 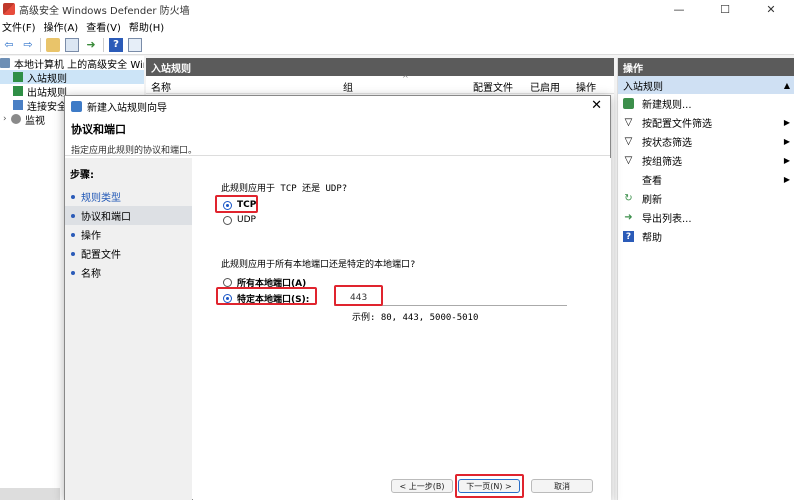 What do you see at coordinates (21, 26) in the screenshot?
I see `menu-file: 文件(F)` at bounding box center [21, 26].